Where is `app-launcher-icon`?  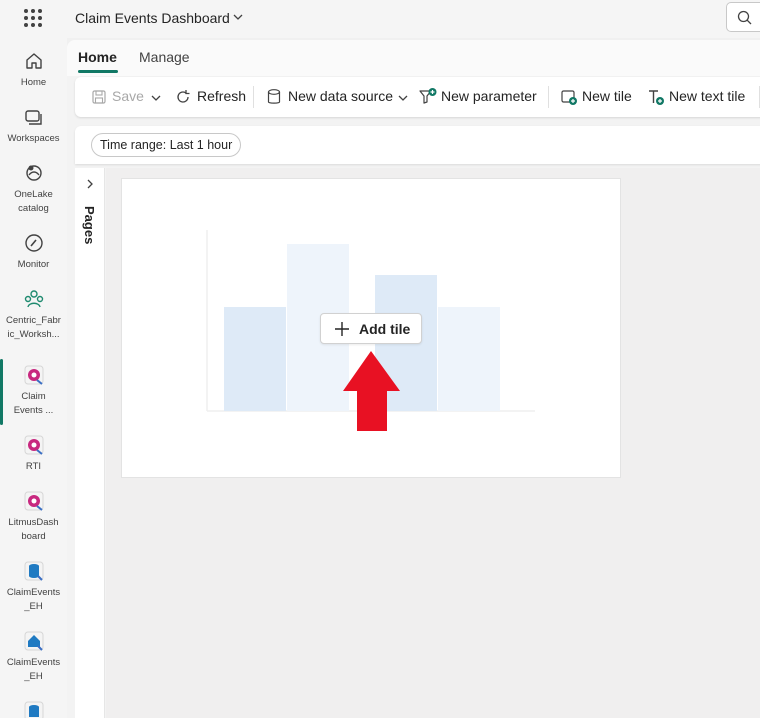 app-launcher-icon is located at coordinates (33, 18).